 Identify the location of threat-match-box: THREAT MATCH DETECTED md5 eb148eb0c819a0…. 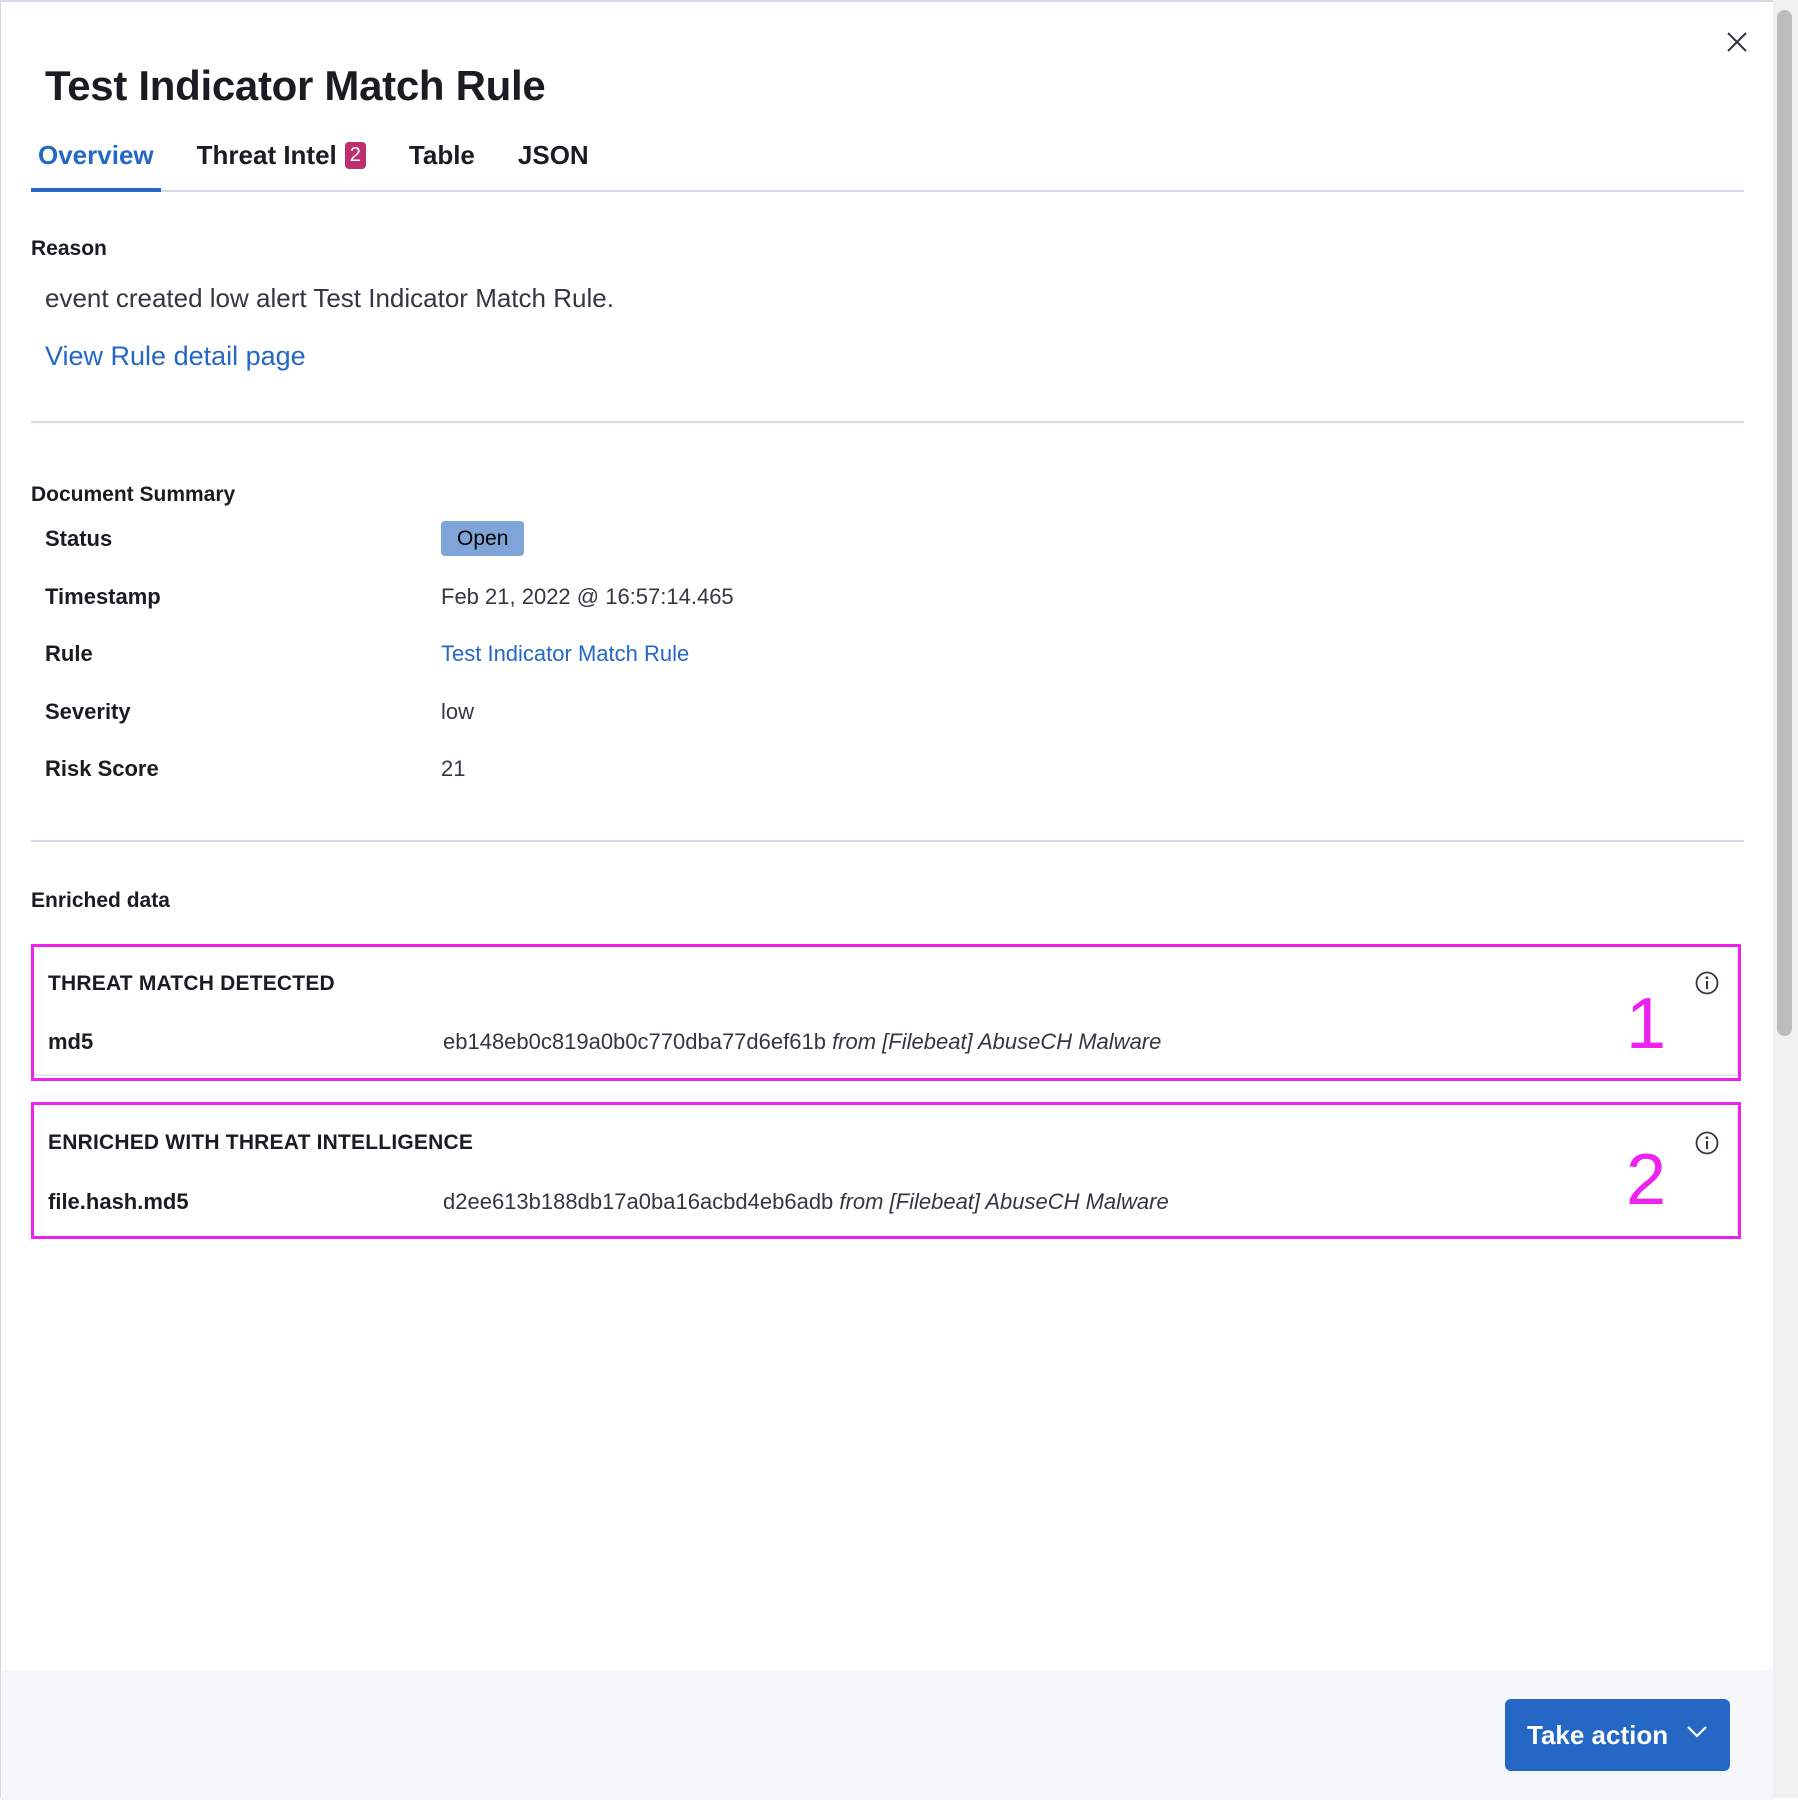
(886, 1012).